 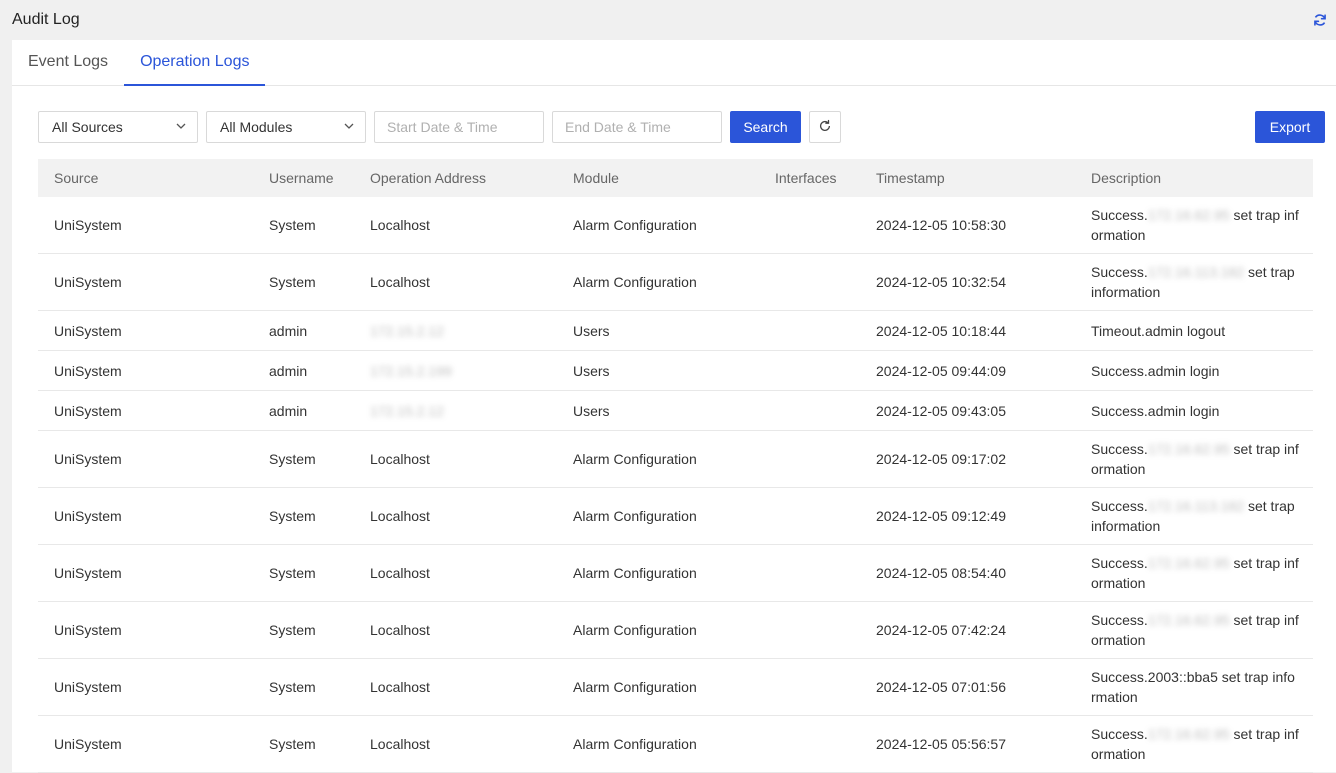 What do you see at coordinates (941, 225) in the screenshot?
I see `cell-timestamp: 2024-12-05 10:58:30` at bounding box center [941, 225].